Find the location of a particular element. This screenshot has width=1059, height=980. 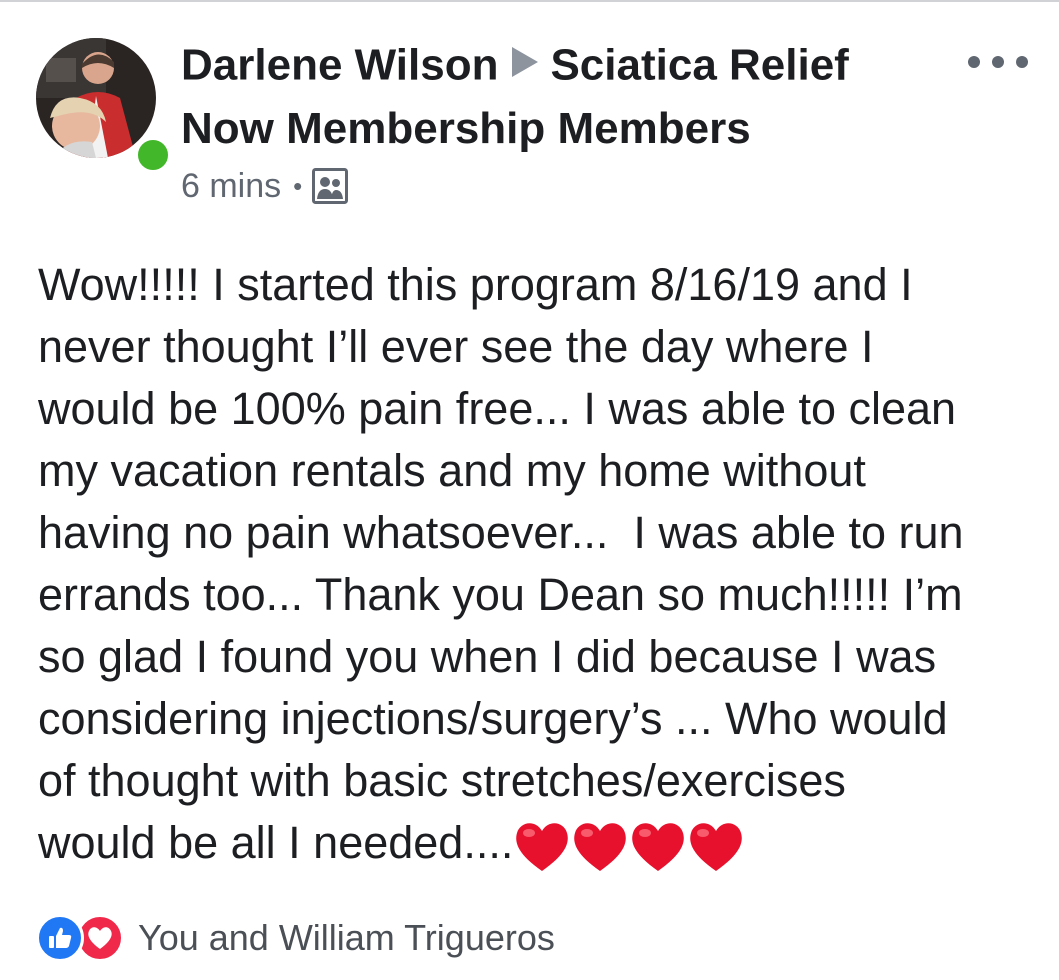

online-status-dot is located at coordinates (153, 155).